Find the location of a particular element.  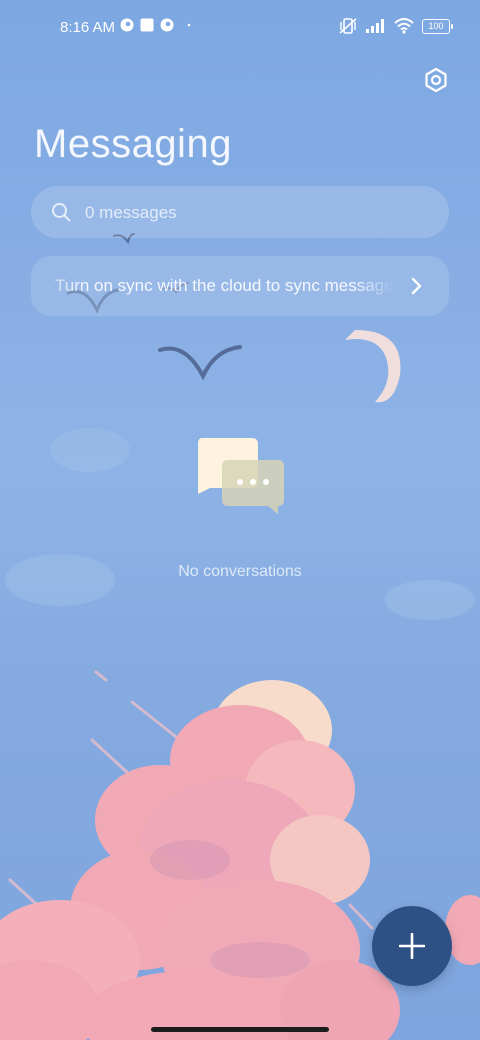

home-indicator is located at coordinates (240, 1029).